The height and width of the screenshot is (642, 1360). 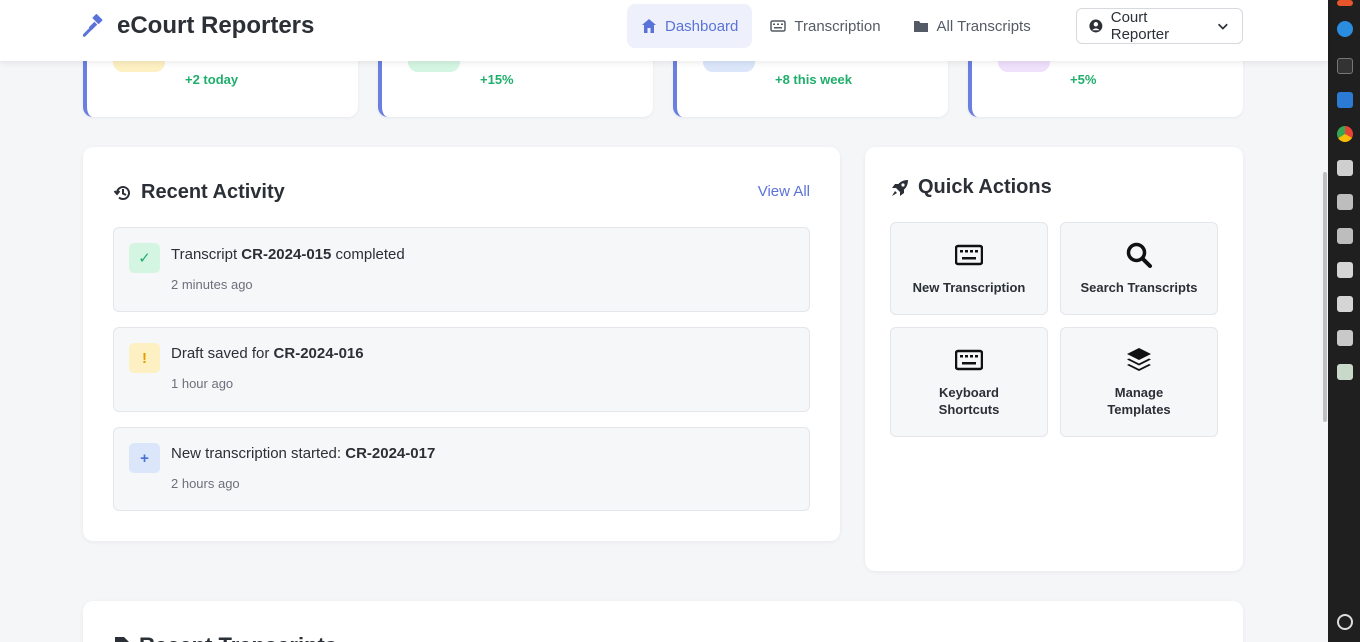 What do you see at coordinates (1325, 297) in the screenshot?
I see `page-scrollbar` at bounding box center [1325, 297].